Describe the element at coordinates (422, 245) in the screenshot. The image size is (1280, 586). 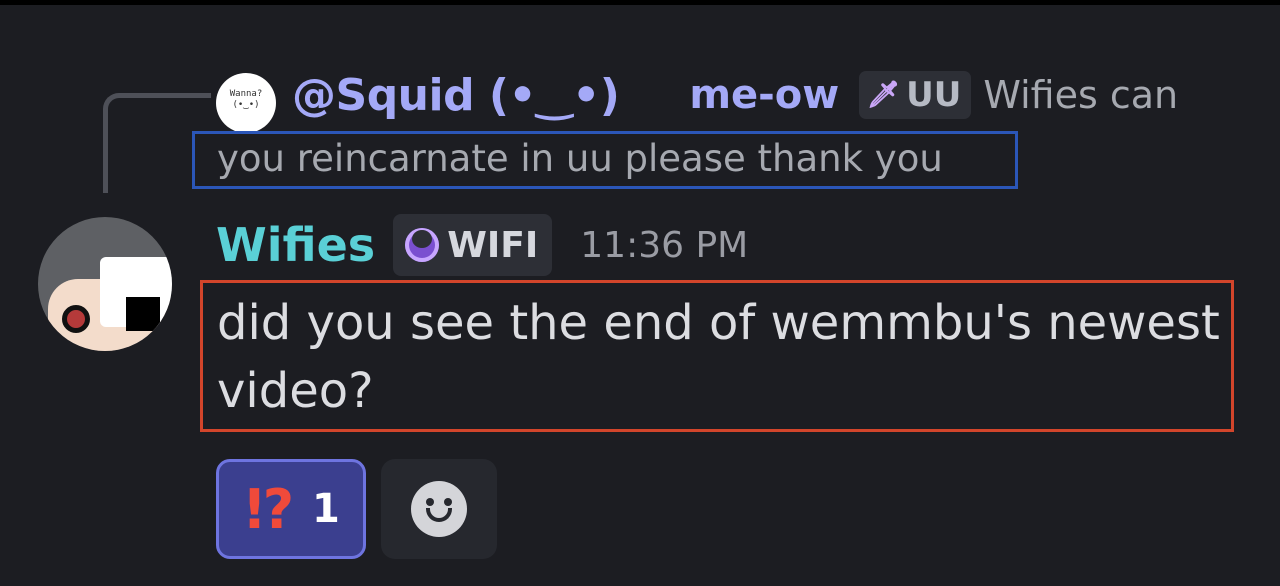
I see `moon-icon` at that location.